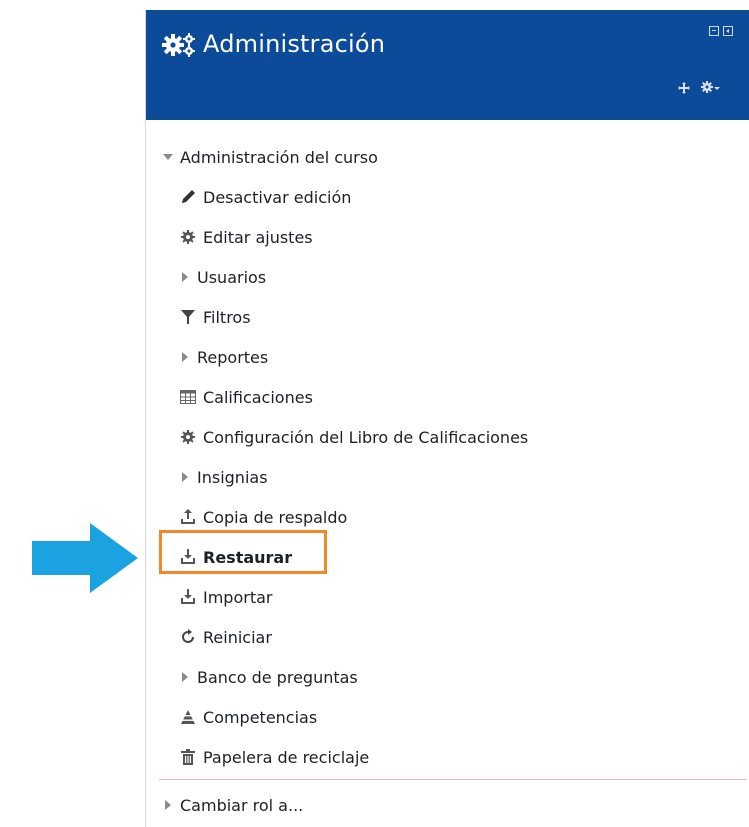 This screenshot has height=827, width=749. Describe the element at coordinates (275, 517) in the screenshot. I see `item-label: Copia de respaldo` at that location.